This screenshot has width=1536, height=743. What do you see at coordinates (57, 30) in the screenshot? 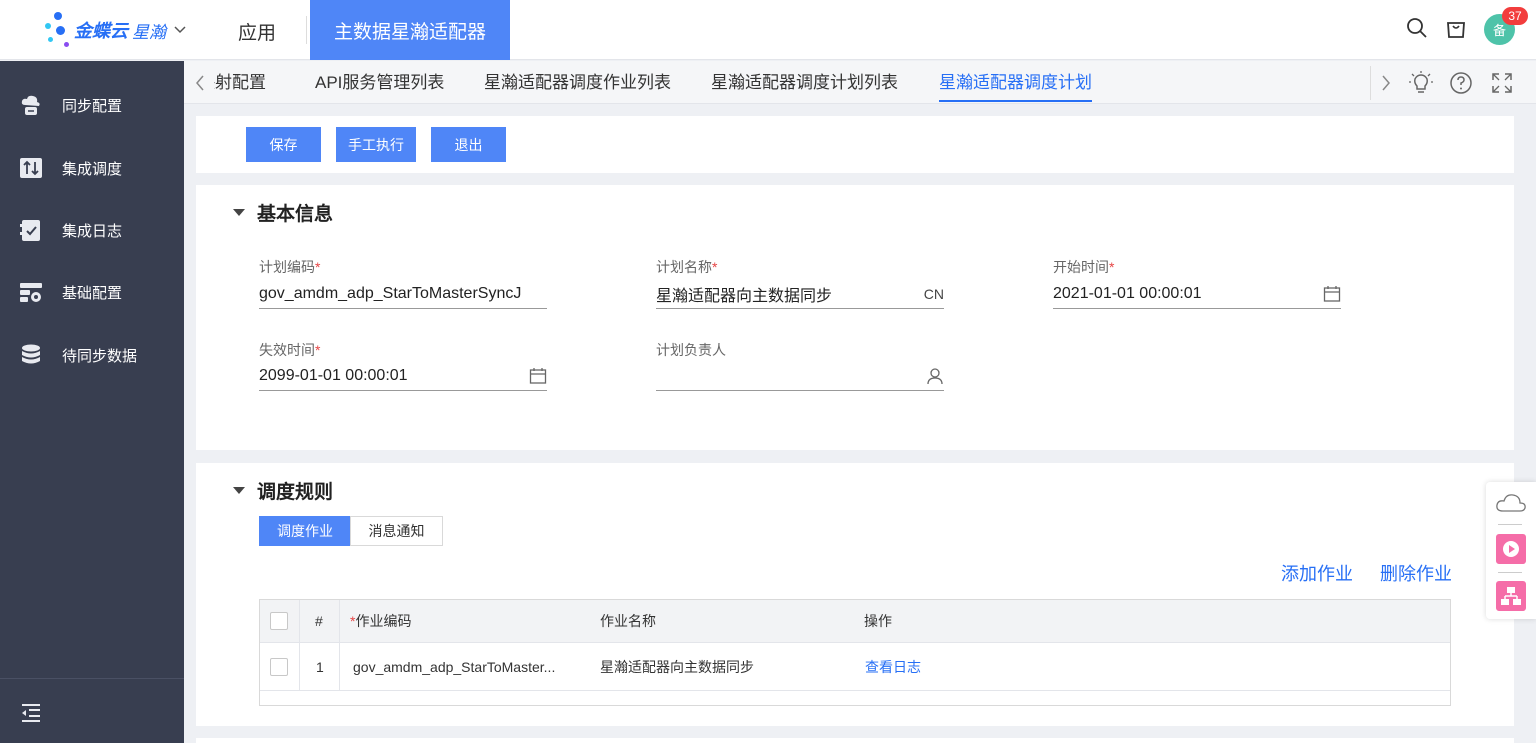
I see `brand-logo-icon` at bounding box center [57, 30].